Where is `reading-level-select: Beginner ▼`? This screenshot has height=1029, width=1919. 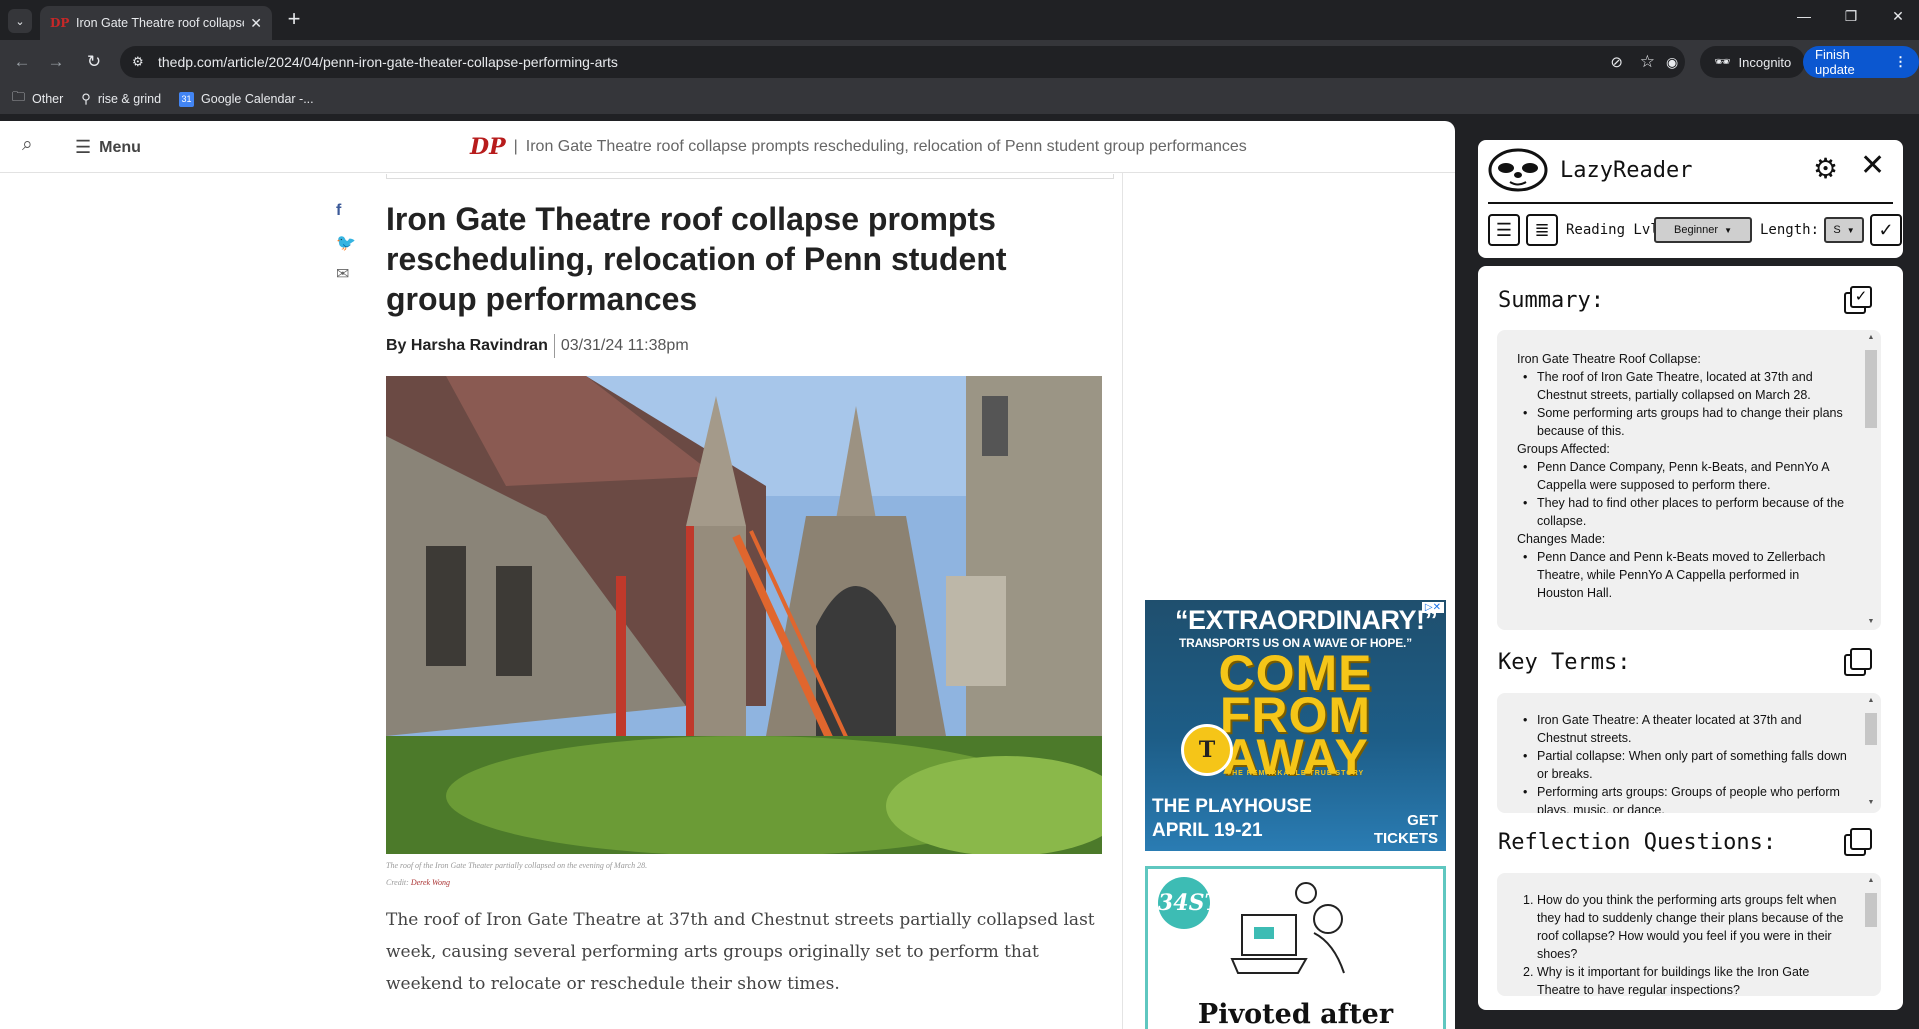
reading-level-select: Beginner ▼ is located at coordinates (1703, 230).